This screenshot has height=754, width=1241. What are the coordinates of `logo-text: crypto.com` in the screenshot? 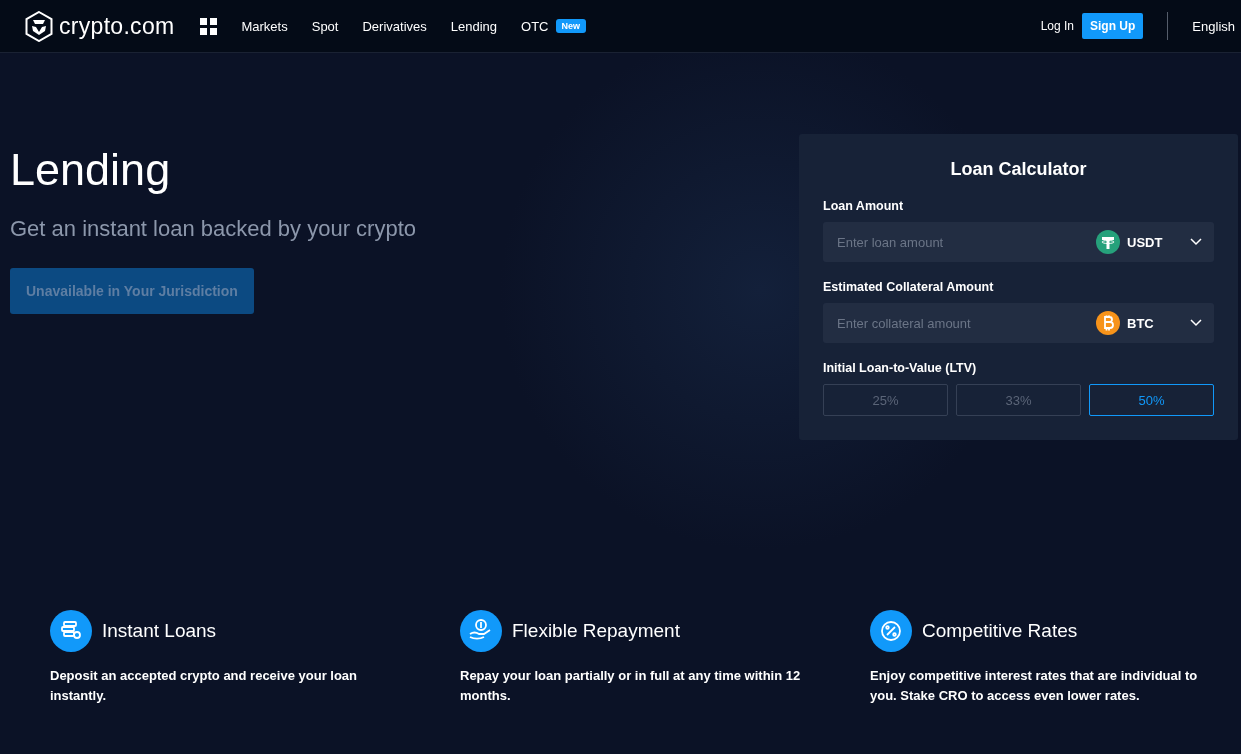 It's located at (117, 26).